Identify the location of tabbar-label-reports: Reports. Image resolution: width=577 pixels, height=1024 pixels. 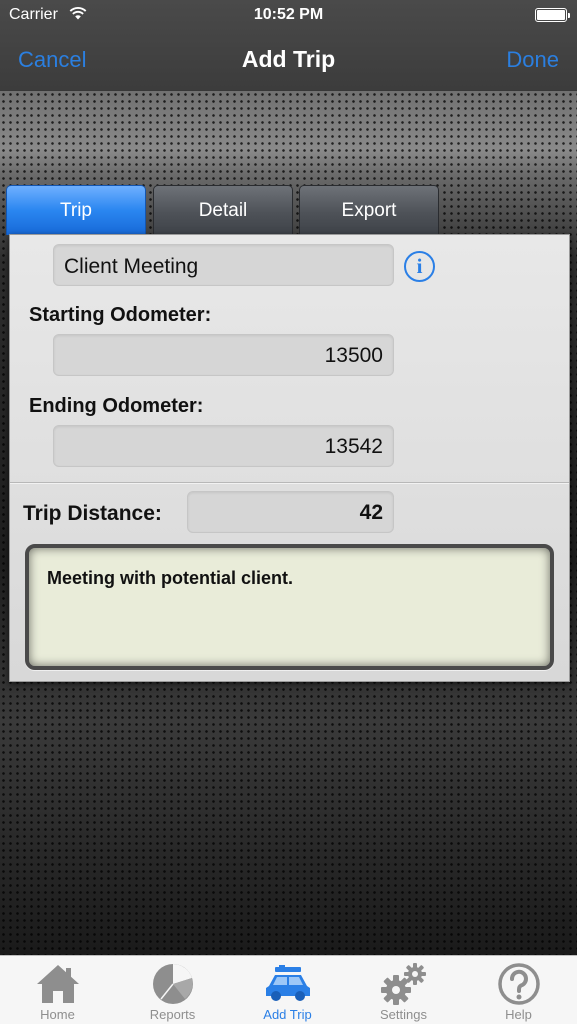
(172, 1014).